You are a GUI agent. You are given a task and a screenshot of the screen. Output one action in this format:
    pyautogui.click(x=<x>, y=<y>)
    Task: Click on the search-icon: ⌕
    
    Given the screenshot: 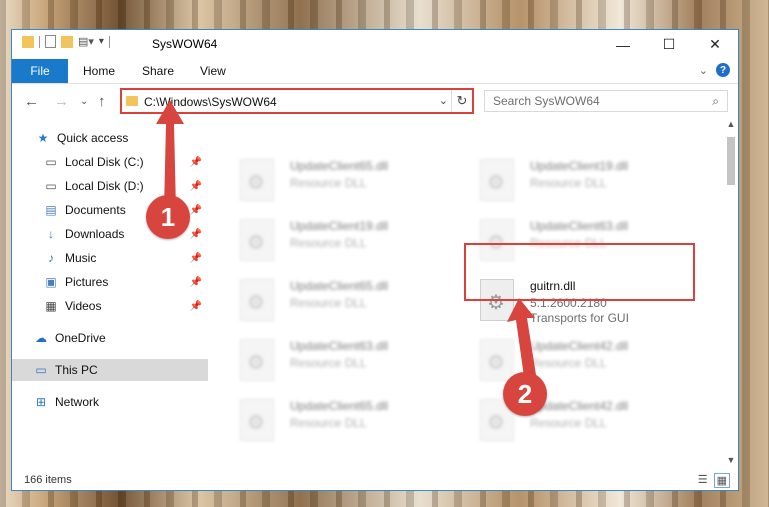 What is the action you would take?
    pyautogui.click(x=715, y=101)
    